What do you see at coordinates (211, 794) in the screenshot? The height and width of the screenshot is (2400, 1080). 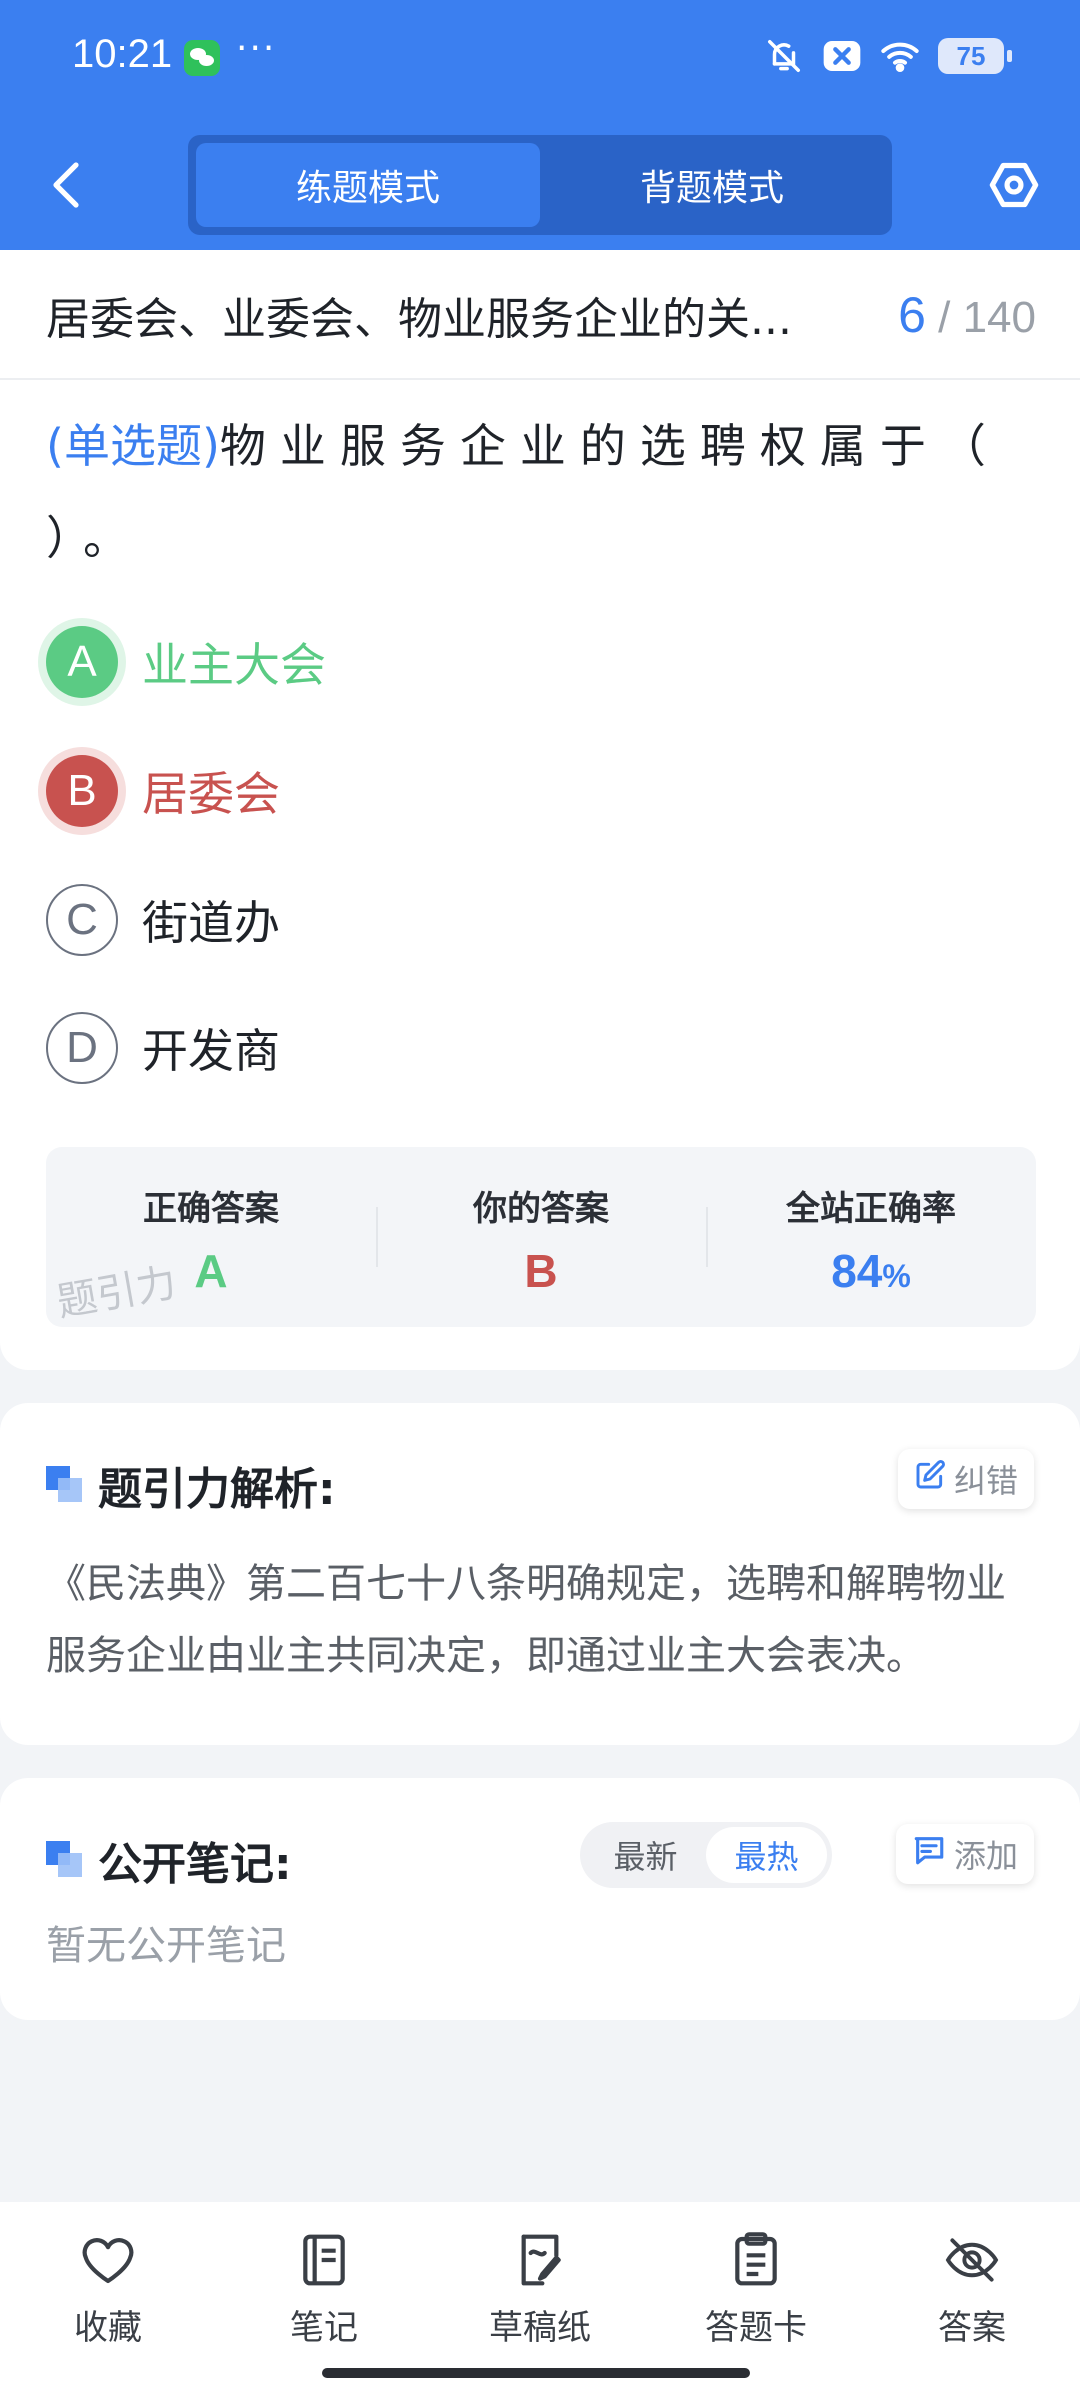 I see `option-label: 居委会` at bounding box center [211, 794].